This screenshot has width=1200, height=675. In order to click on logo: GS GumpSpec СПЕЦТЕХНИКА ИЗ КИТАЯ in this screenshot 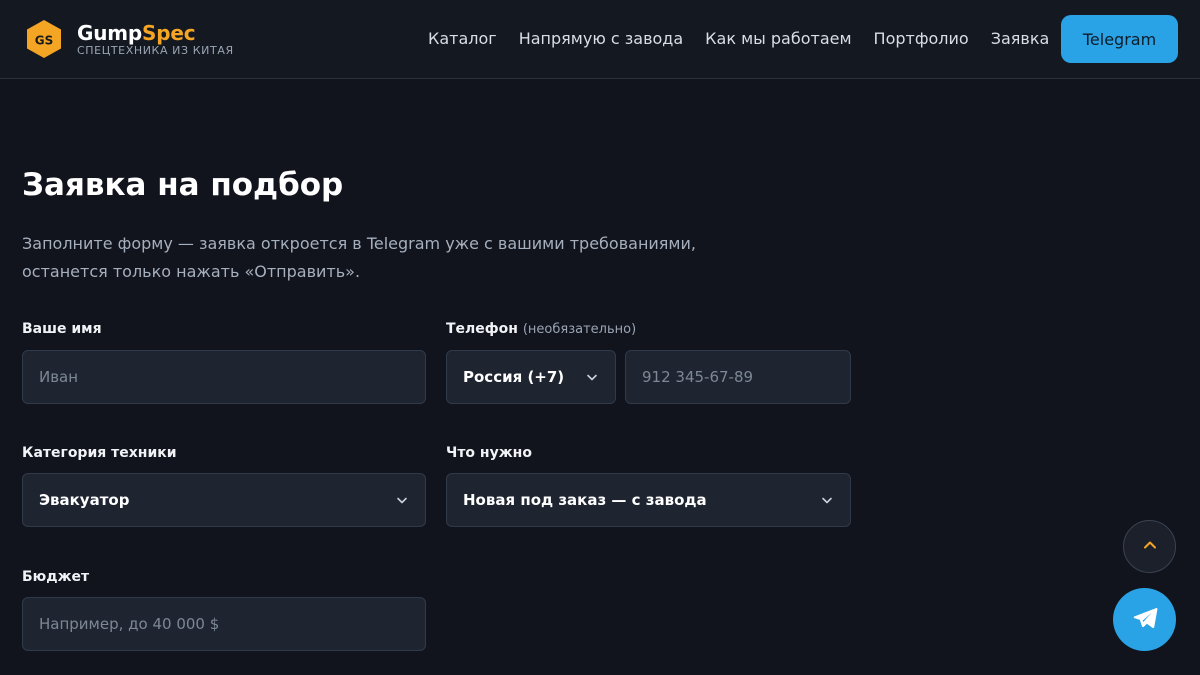, I will do `click(129, 39)`.